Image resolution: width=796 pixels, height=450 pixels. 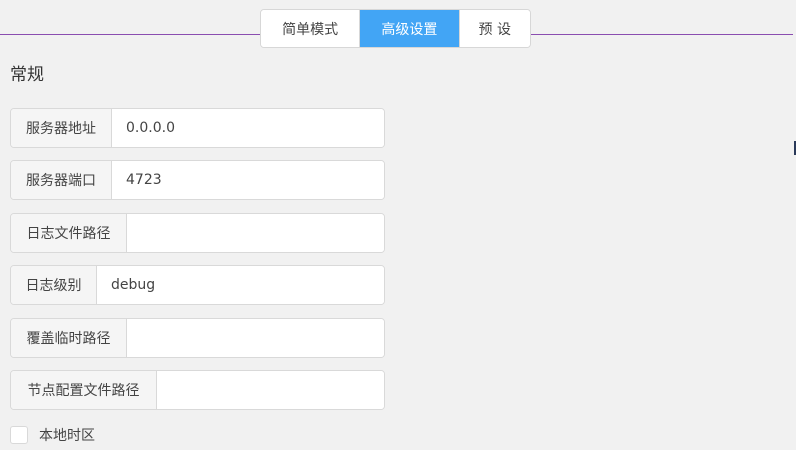 What do you see at coordinates (248, 180) in the screenshot?
I see `server-port-input` at bounding box center [248, 180].